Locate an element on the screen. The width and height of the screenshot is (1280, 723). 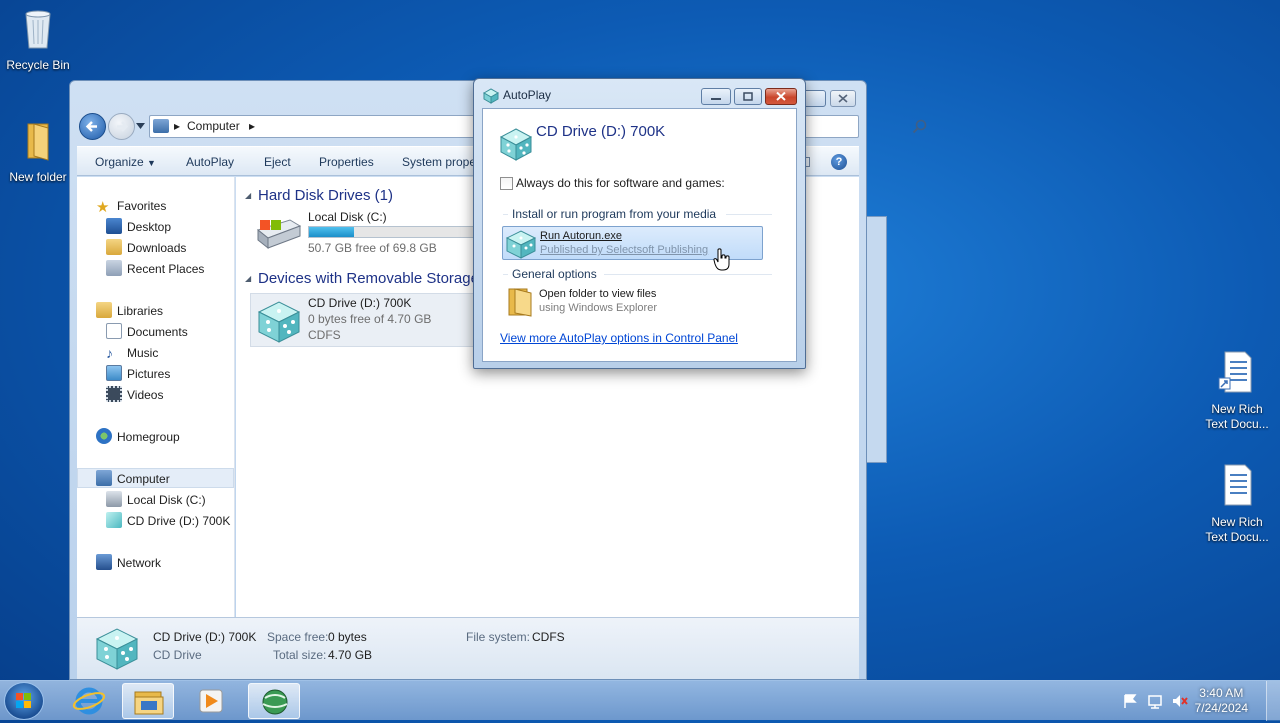
minimize-button is located at coordinates (716, 96).